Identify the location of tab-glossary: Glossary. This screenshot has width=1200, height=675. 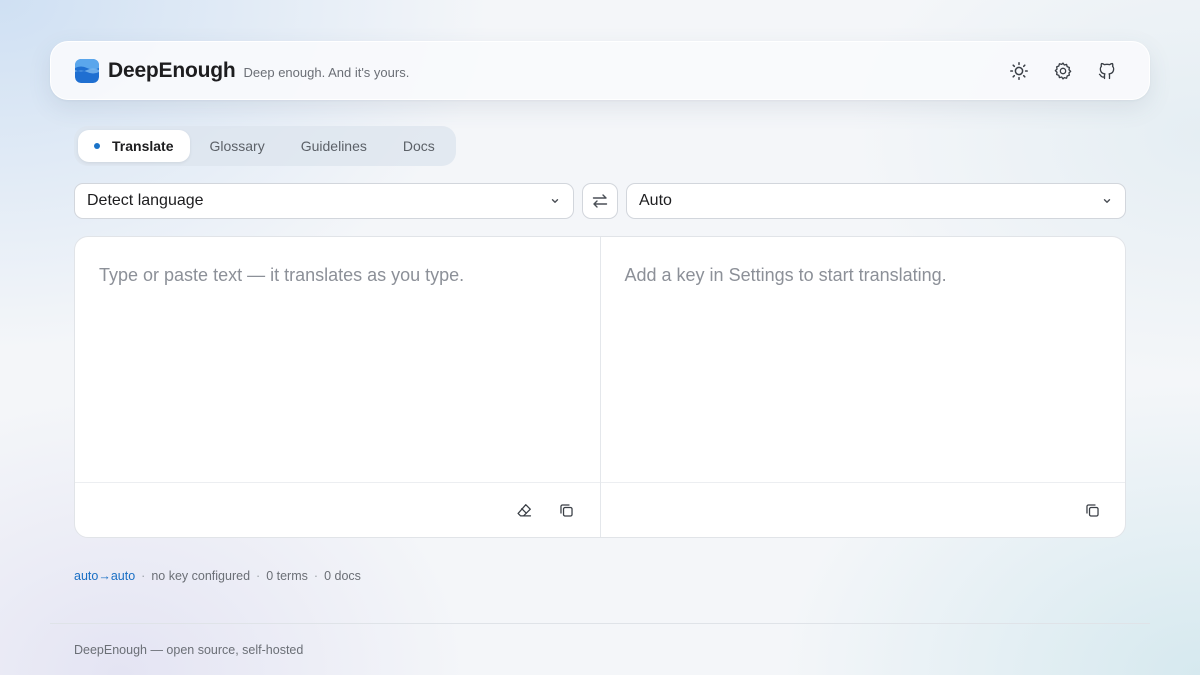
(236, 146).